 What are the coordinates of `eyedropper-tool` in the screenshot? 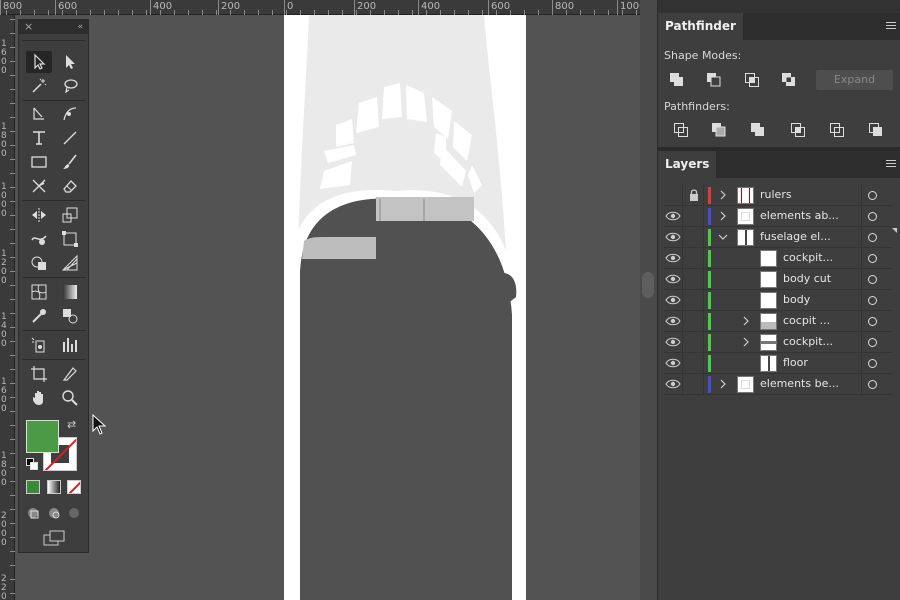 It's located at (39, 316).